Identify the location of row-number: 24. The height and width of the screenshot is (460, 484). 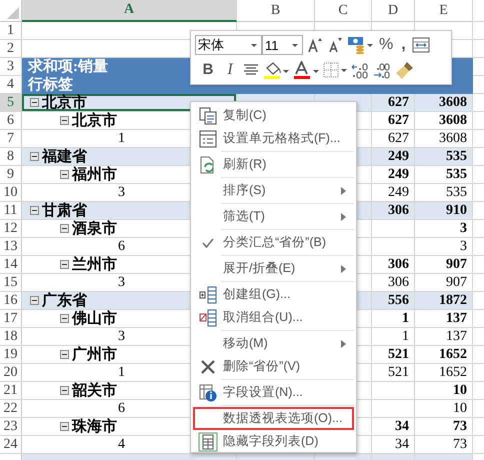
(11, 445).